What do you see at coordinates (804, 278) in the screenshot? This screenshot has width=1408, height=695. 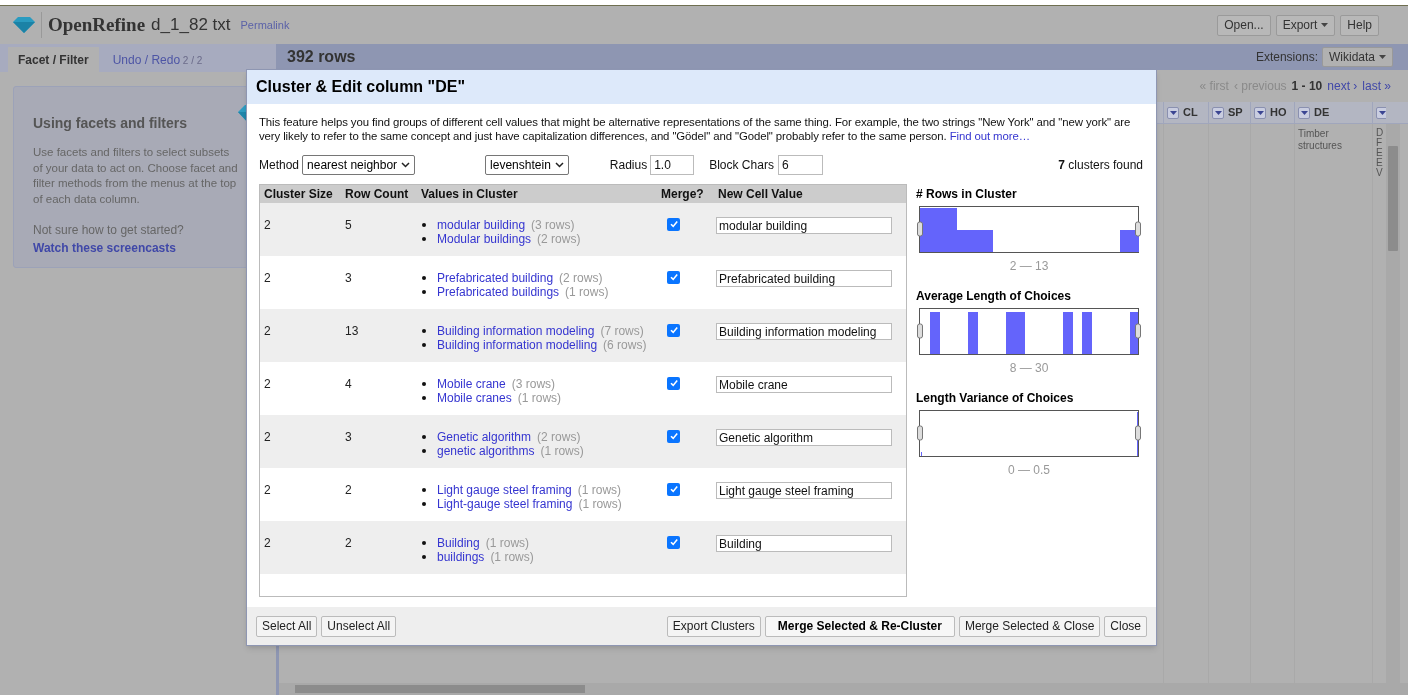 I see `new-value-field: Prefabricated building` at bounding box center [804, 278].